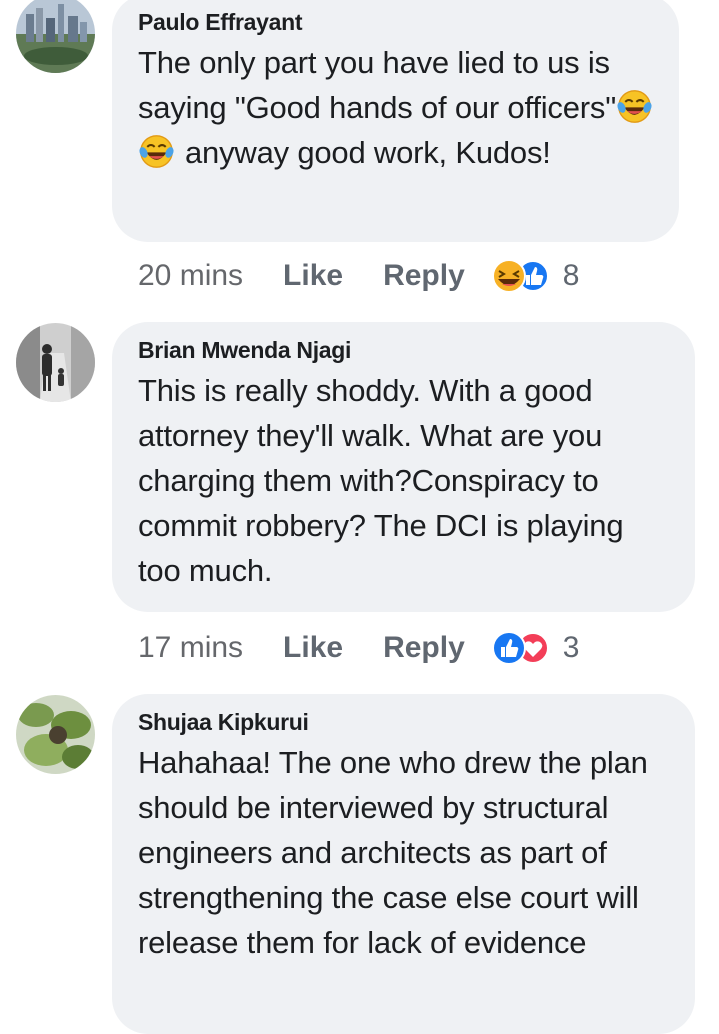 Image resolution: width=719 pixels, height=1034 pixels. Describe the element at coordinates (358, 276) in the screenshot. I see `comment-actions: 20 mins Like Reply 8` at that location.